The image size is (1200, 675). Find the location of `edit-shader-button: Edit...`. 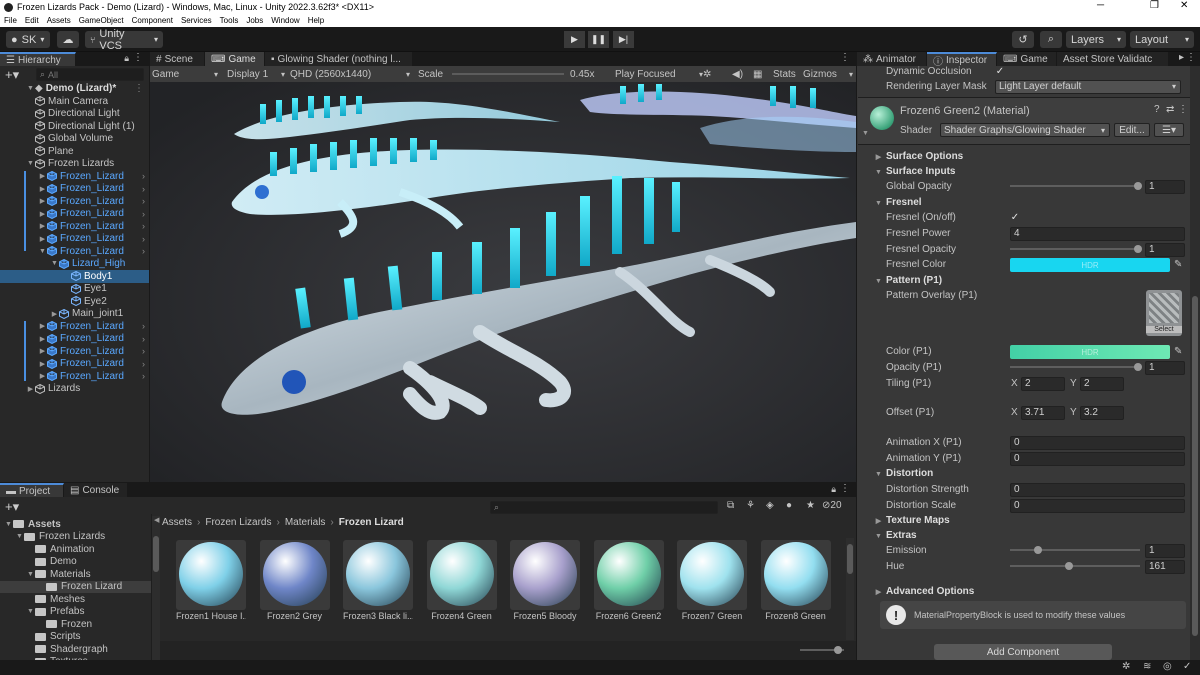

edit-shader-button: Edit... is located at coordinates (1132, 130).